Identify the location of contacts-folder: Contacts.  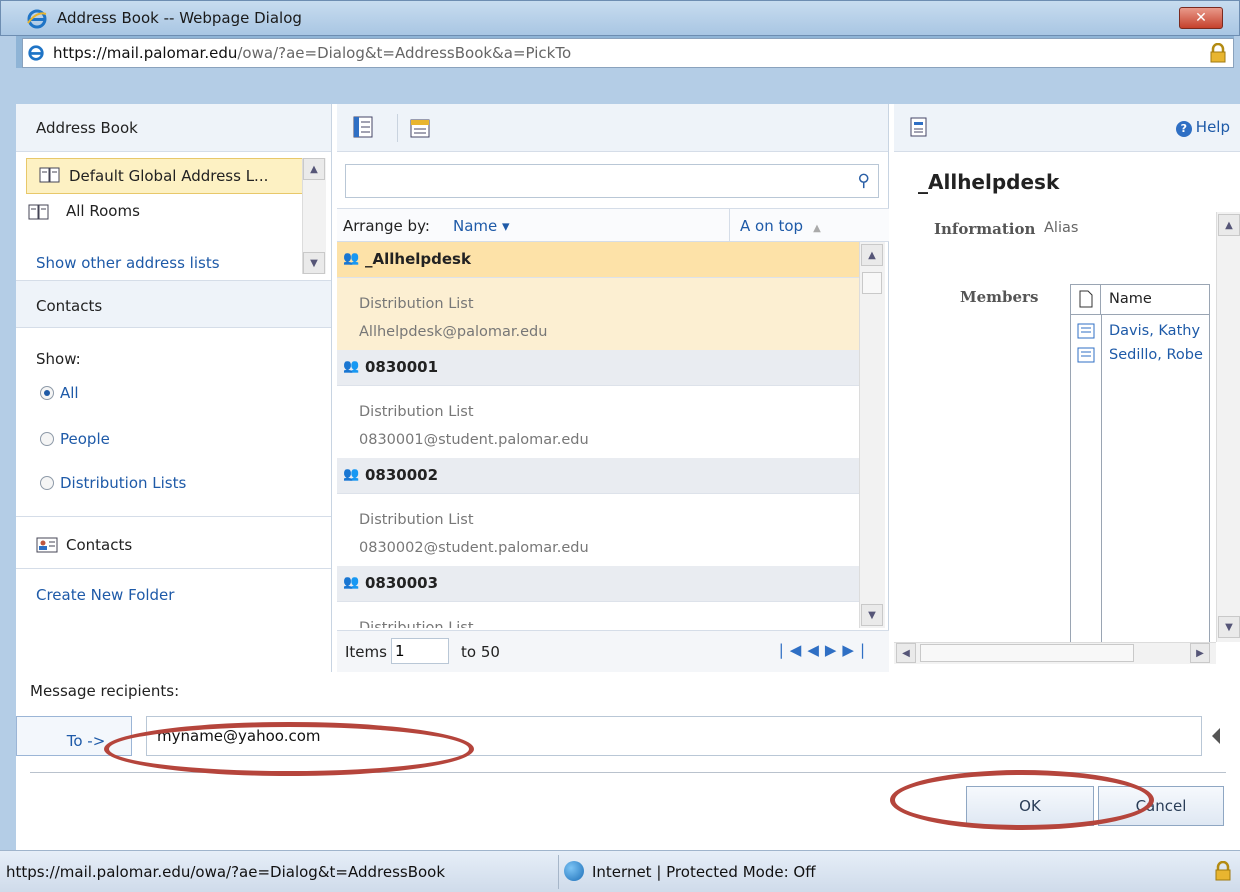
(84, 545).